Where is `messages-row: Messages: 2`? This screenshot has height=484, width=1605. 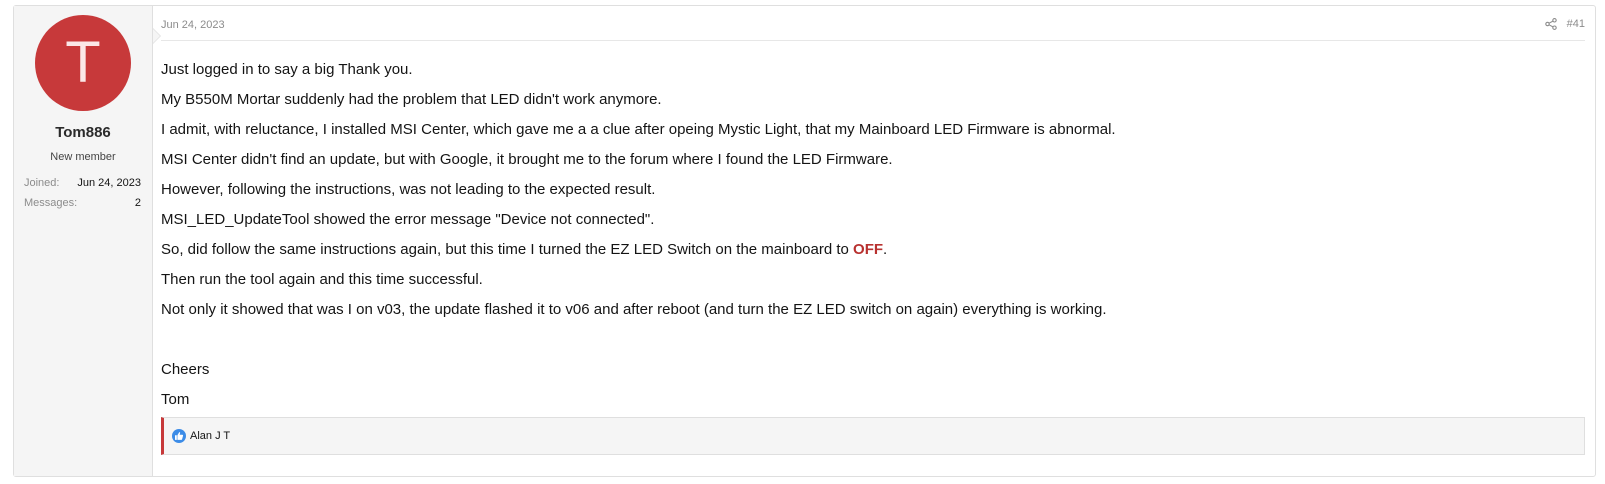 messages-row: Messages: 2 is located at coordinates (82, 203).